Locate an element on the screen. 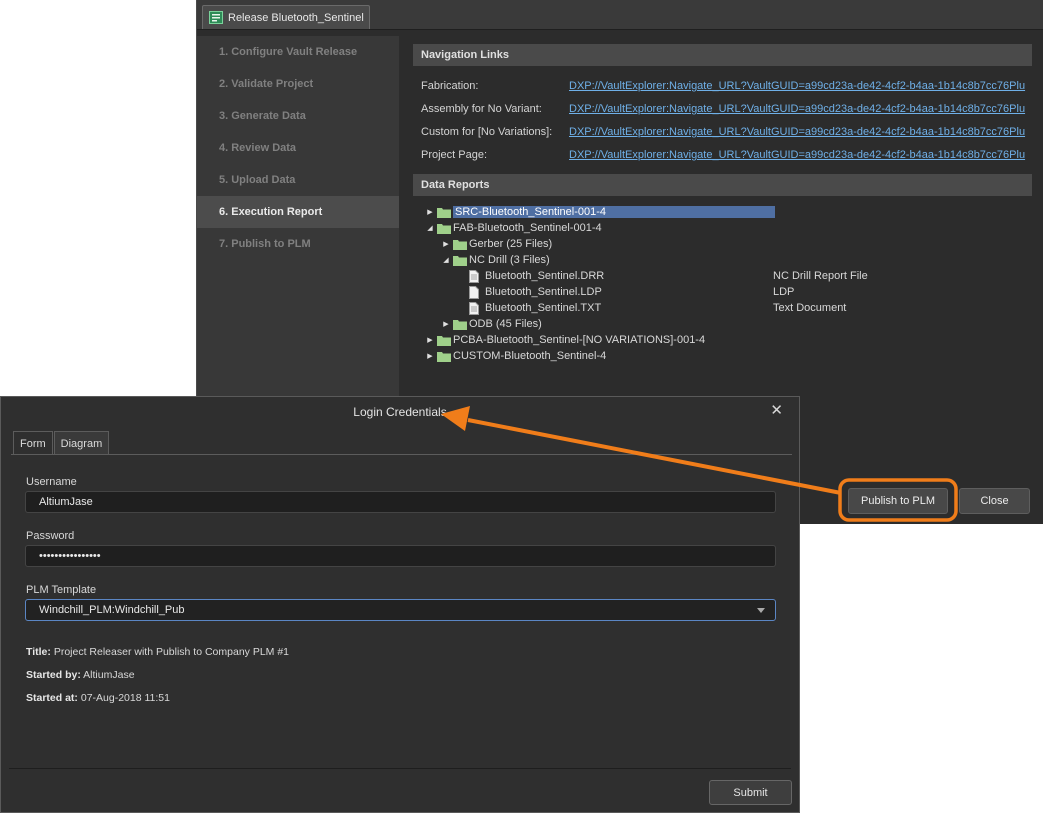 Image resolution: width=1043 pixels, height=813 pixels. info-started-by: Started by: AltiumJase is located at coordinates (80, 675).